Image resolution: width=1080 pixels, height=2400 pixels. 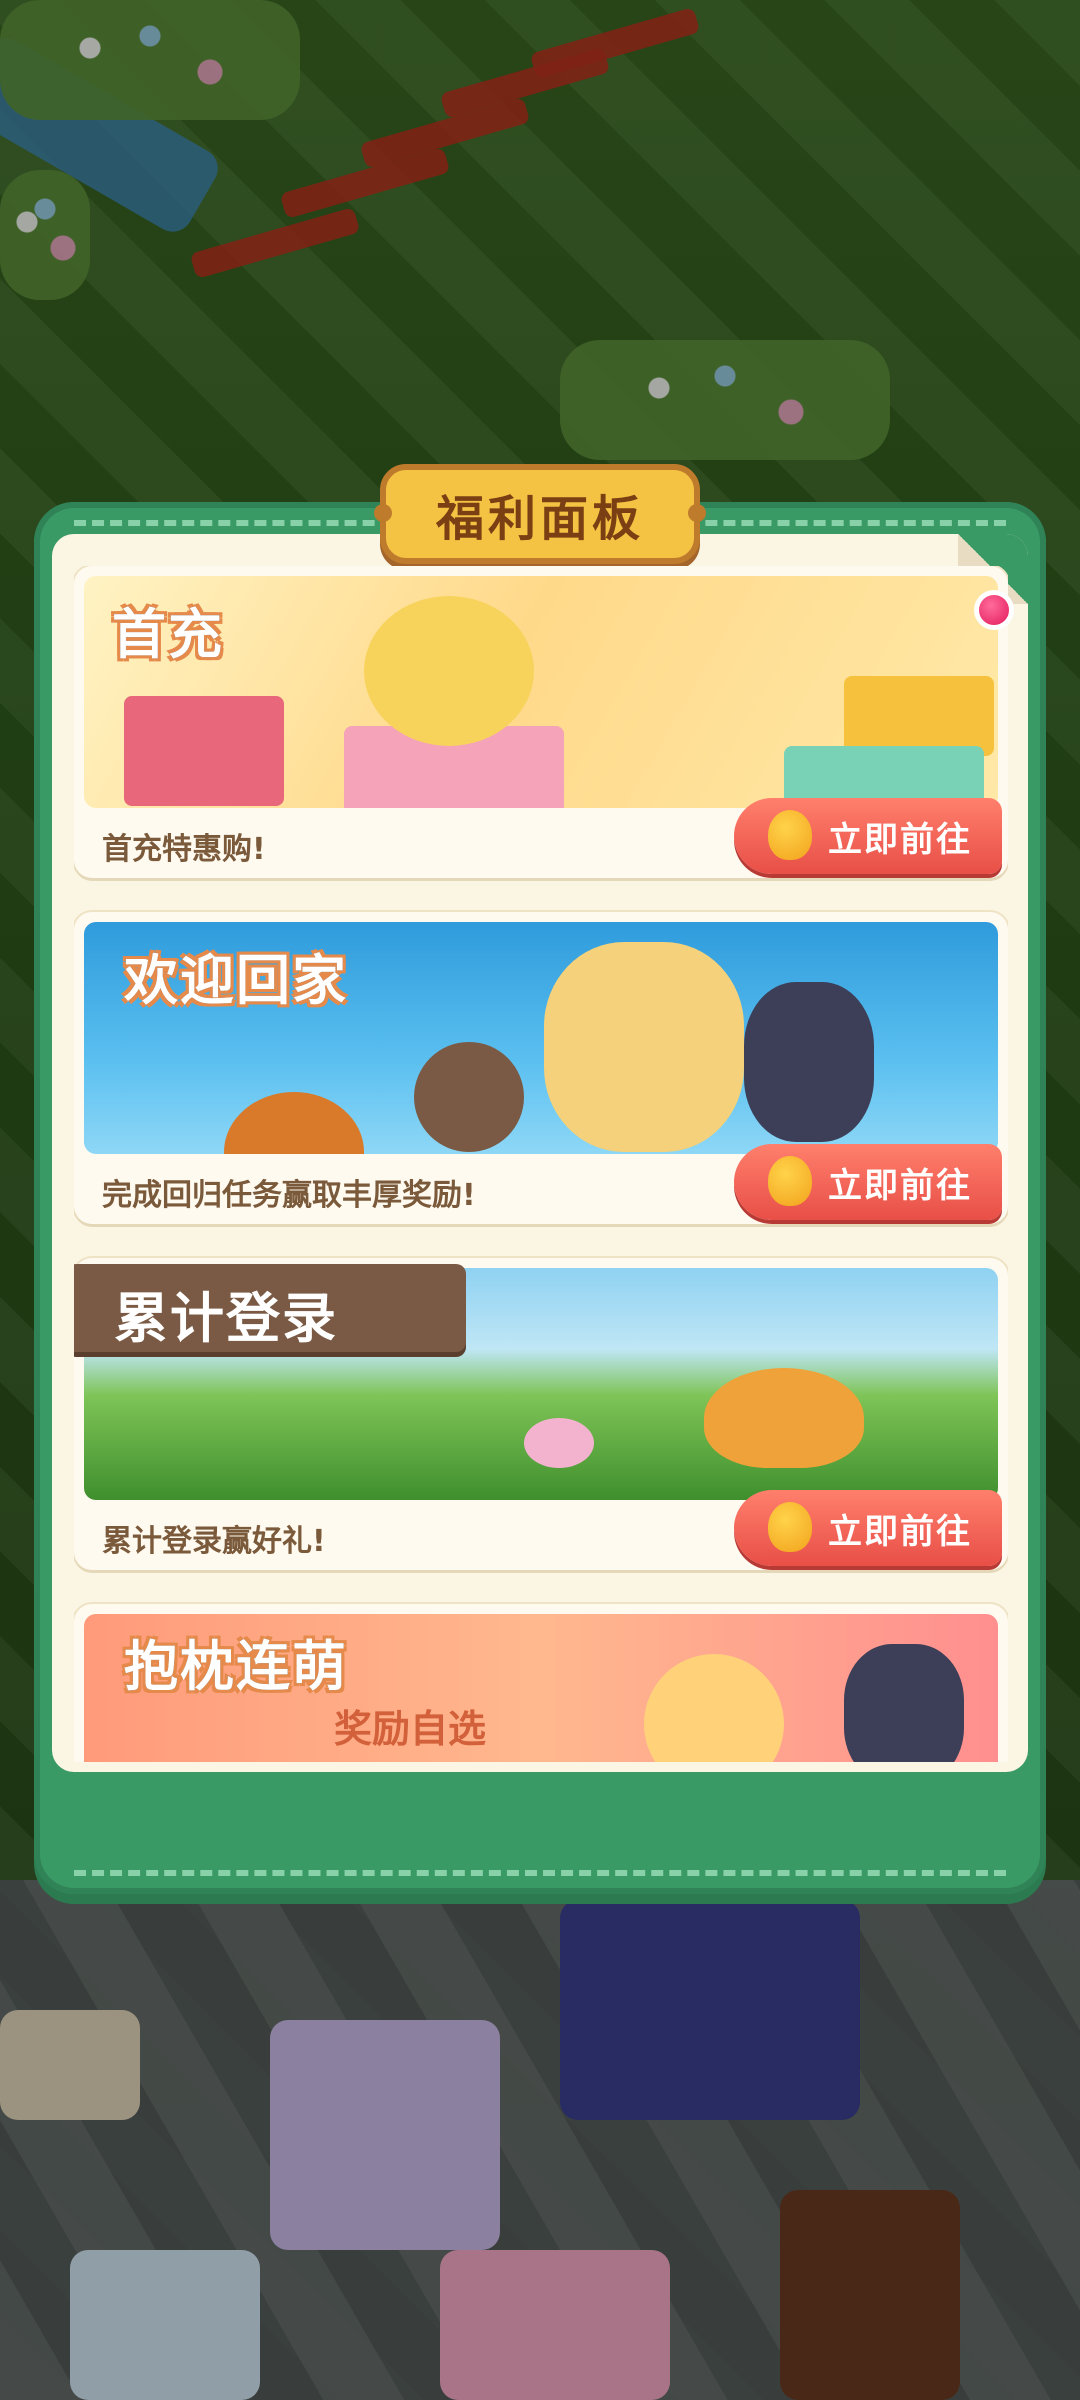 What do you see at coordinates (994, 610) in the screenshot?
I see `notification-dot-icon` at bounding box center [994, 610].